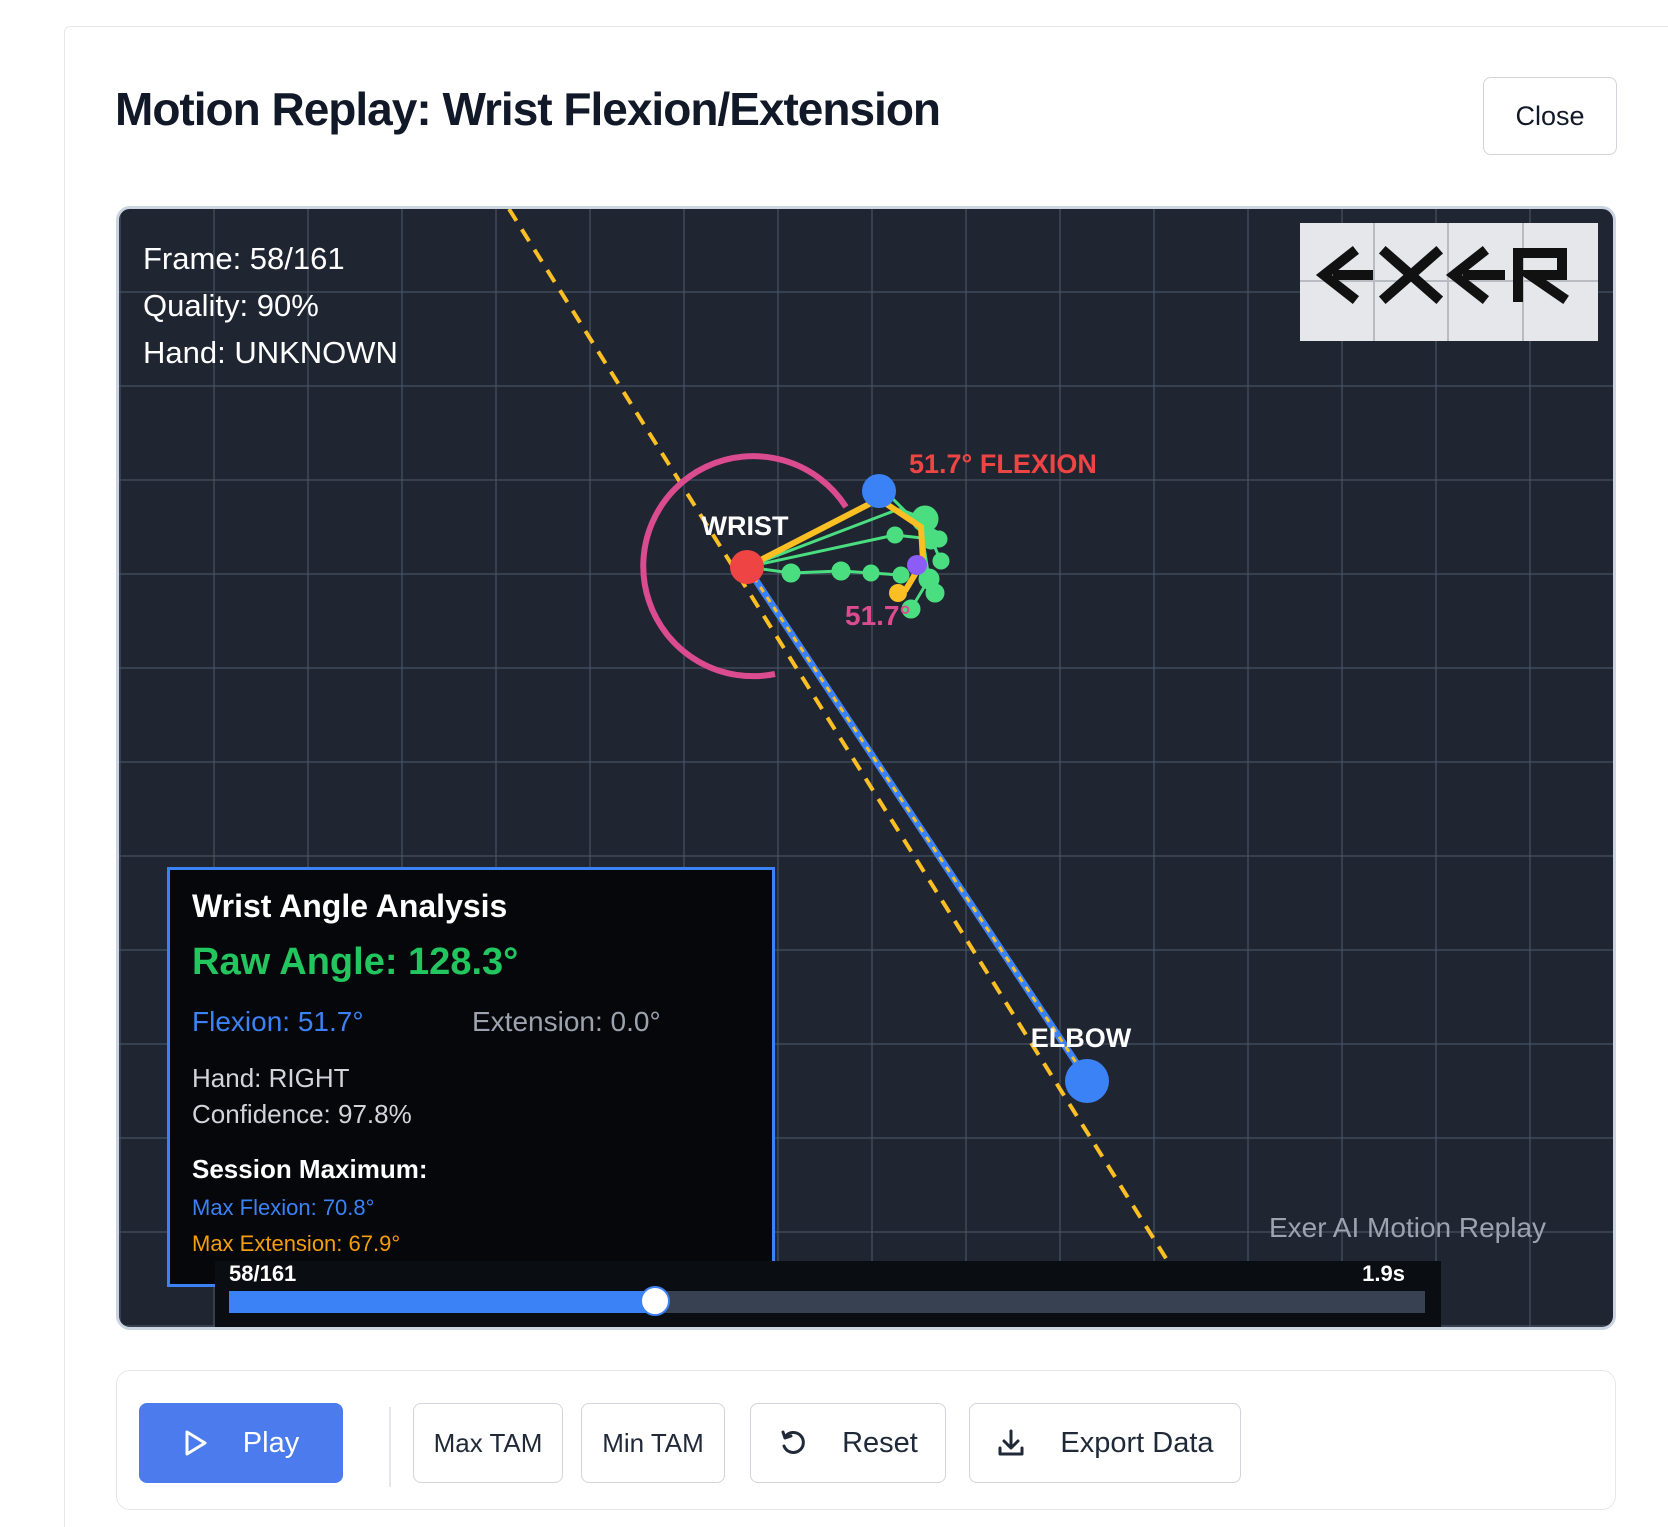 The height and width of the screenshot is (1527, 1668). What do you see at coordinates (1087, 1081) in the screenshot?
I see `elbow-joint` at bounding box center [1087, 1081].